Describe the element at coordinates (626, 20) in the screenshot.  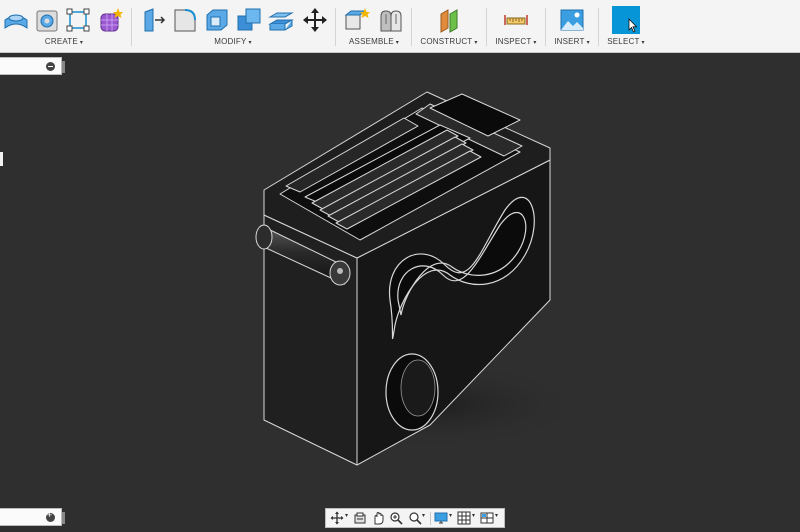
I see `select-cursor-icon` at that location.